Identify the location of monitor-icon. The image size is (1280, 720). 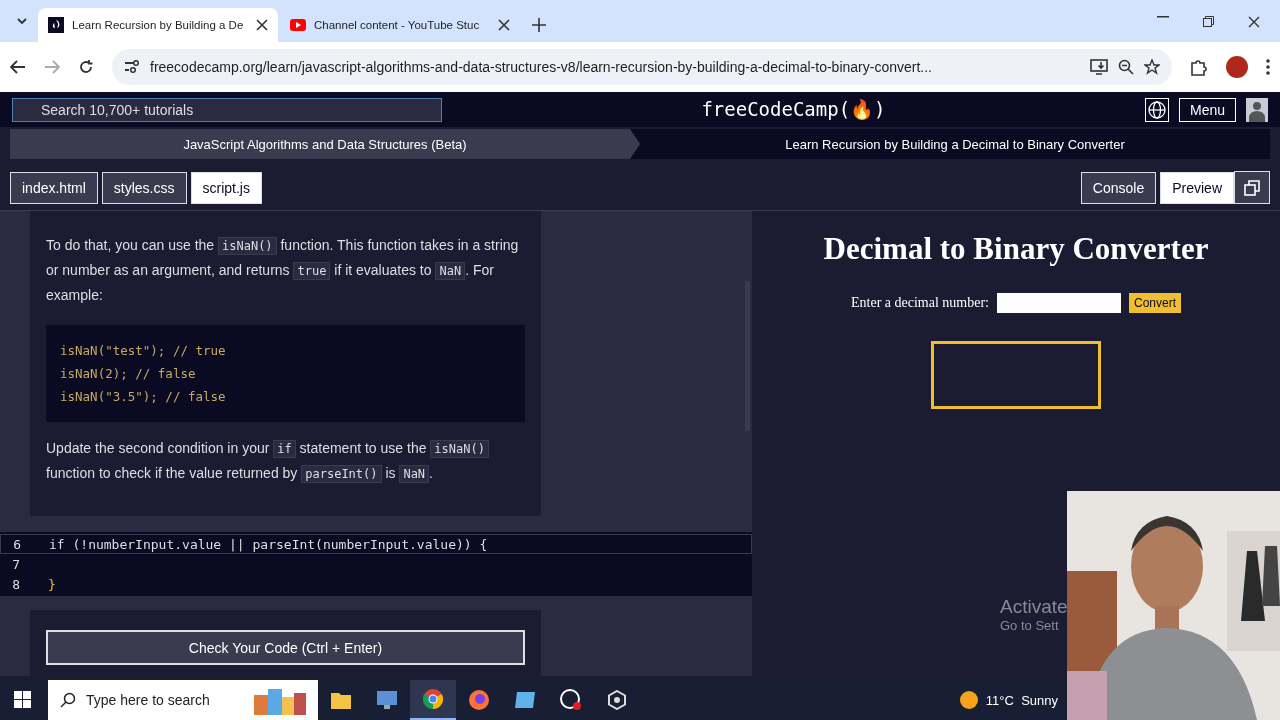
(387, 700).